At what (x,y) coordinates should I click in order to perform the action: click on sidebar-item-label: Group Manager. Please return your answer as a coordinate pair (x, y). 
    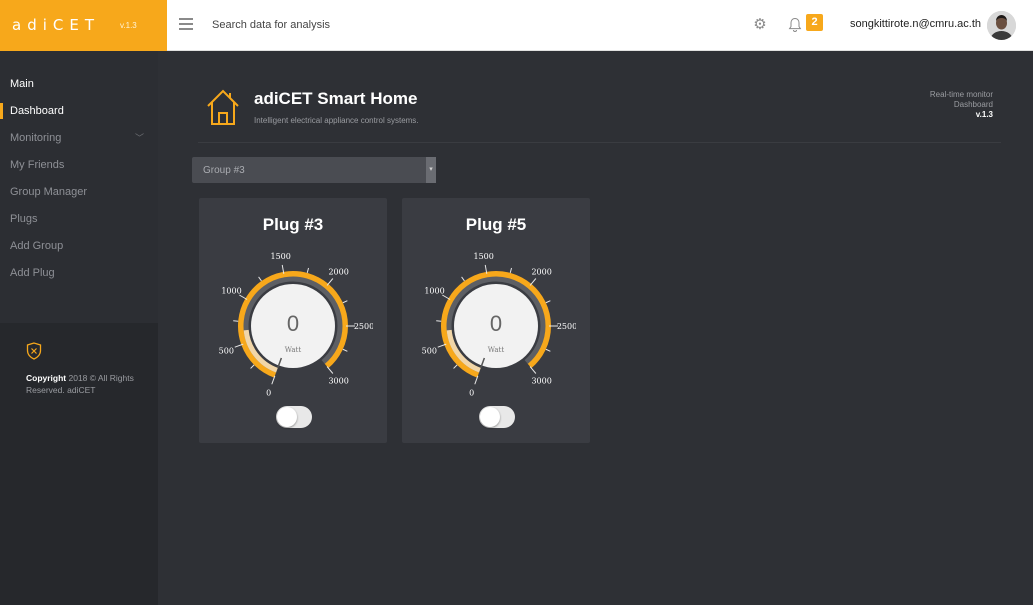
    Looking at the image, I should click on (49, 192).